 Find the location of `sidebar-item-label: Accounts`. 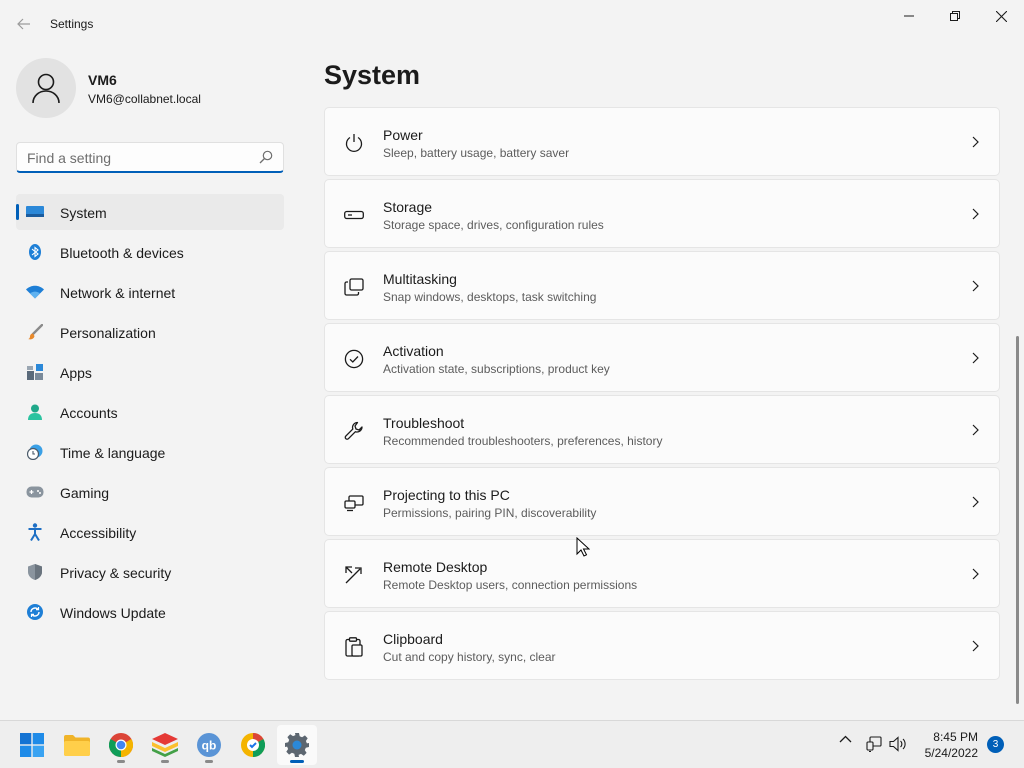

sidebar-item-label: Accounts is located at coordinates (89, 413).